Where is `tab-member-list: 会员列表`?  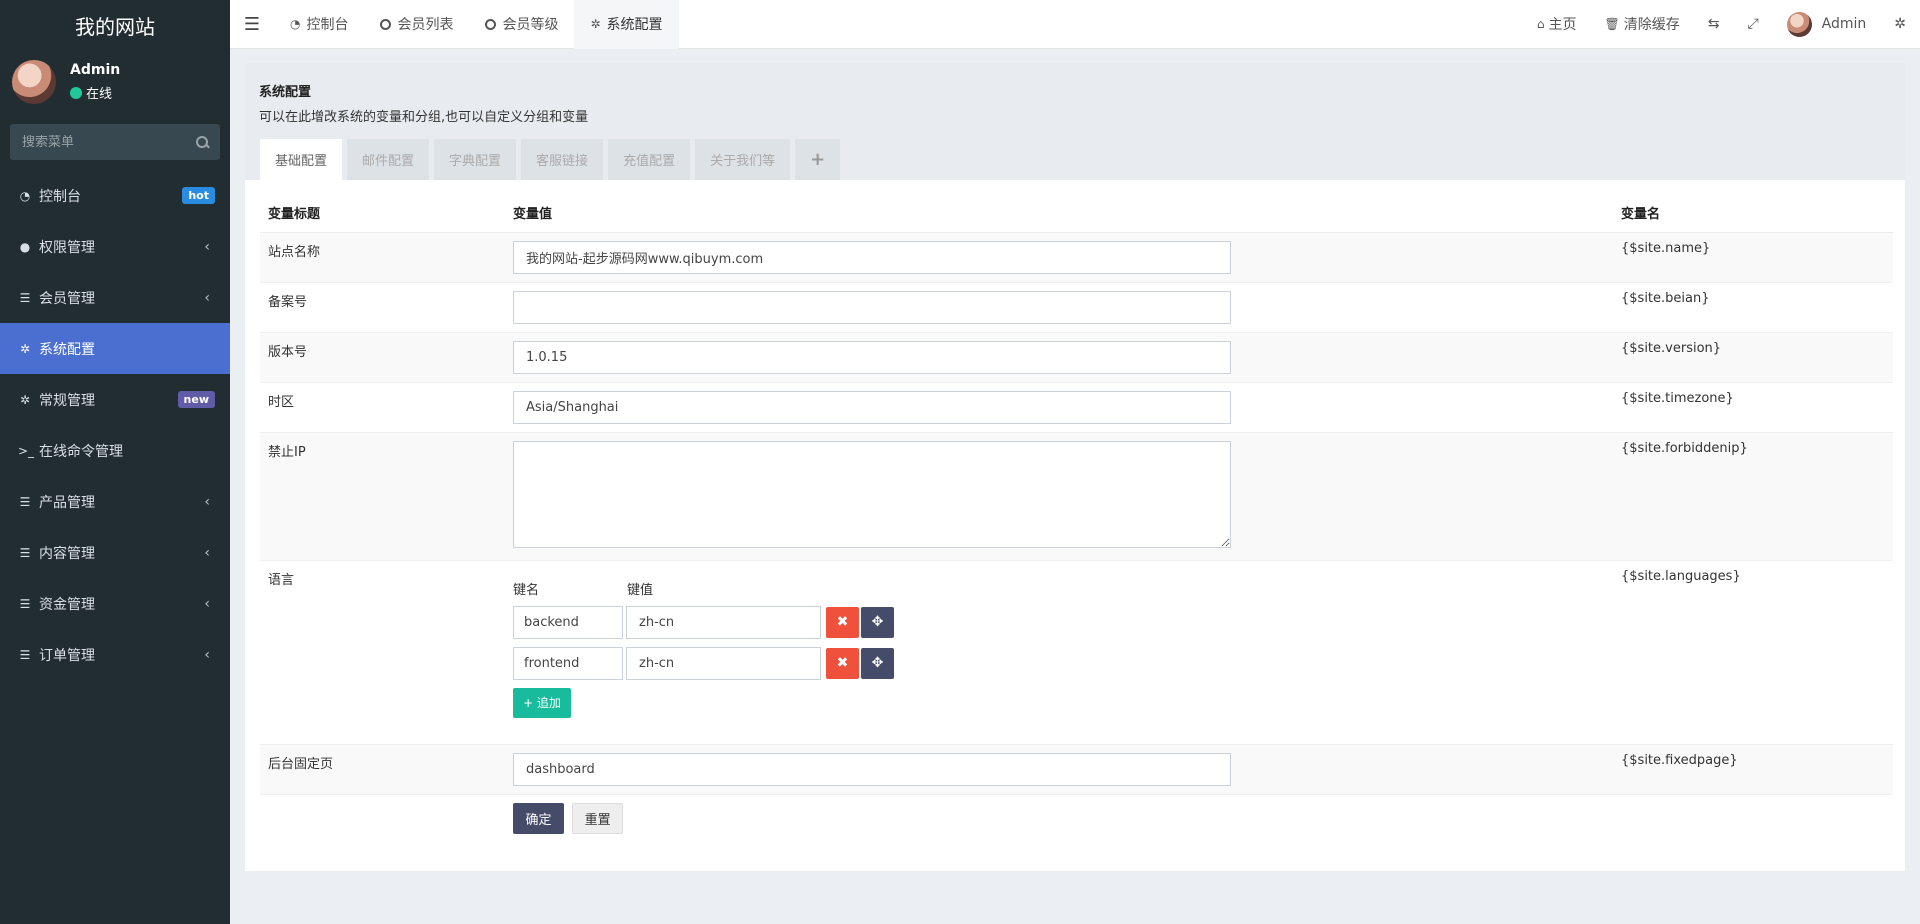 tab-member-list: 会员列表 is located at coordinates (416, 24).